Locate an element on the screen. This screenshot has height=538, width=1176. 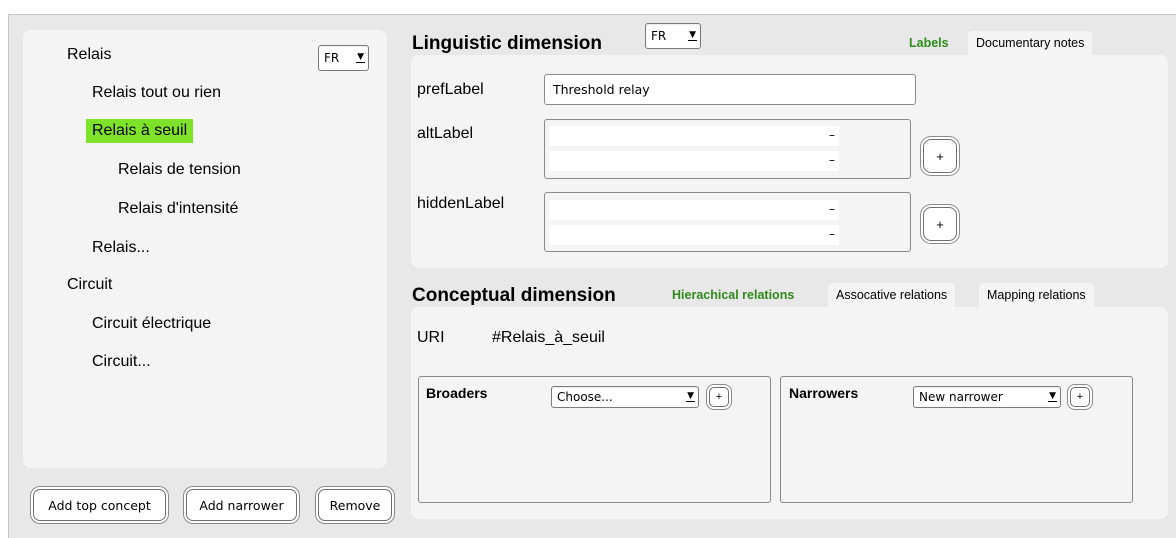
broaders-title: Broaders is located at coordinates (457, 393).